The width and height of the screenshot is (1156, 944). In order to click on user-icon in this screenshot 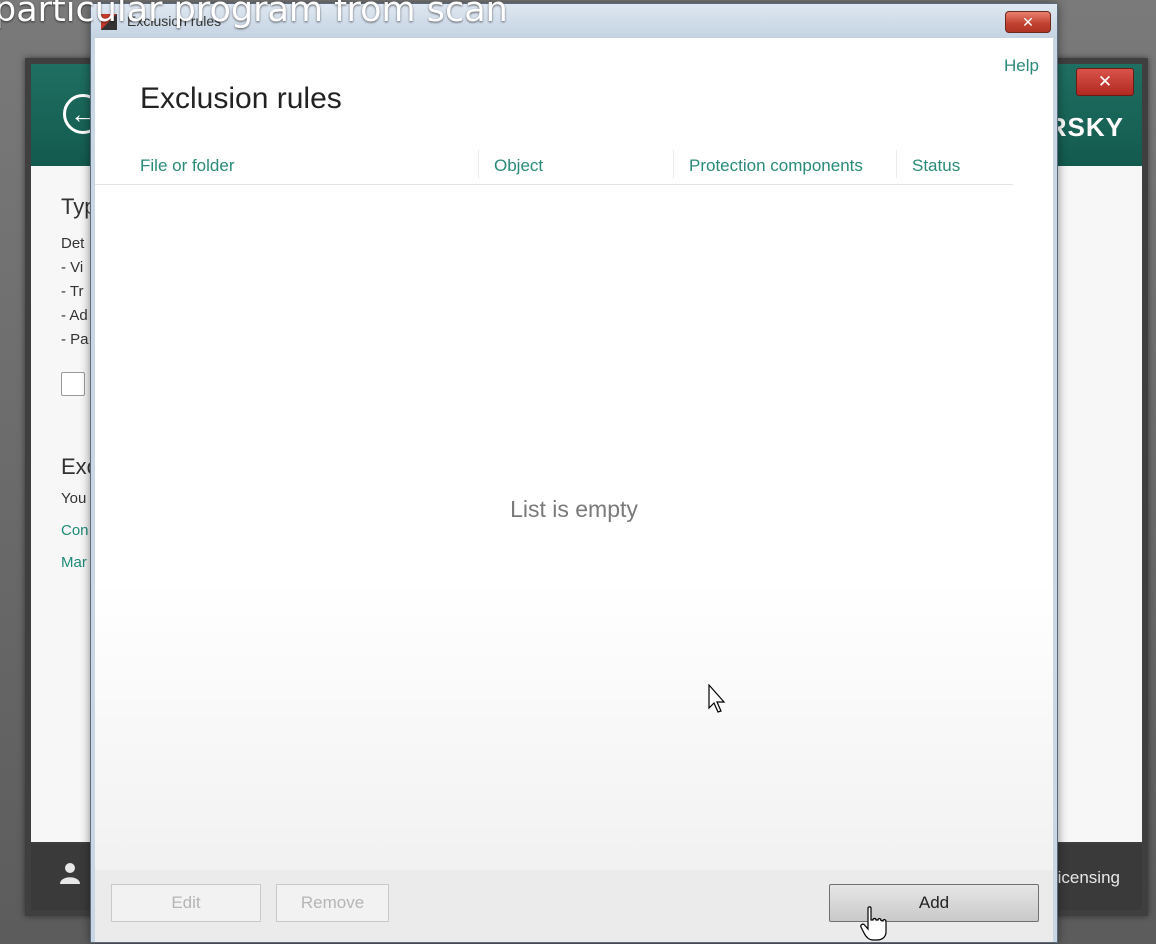, I will do `click(70, 876)`.